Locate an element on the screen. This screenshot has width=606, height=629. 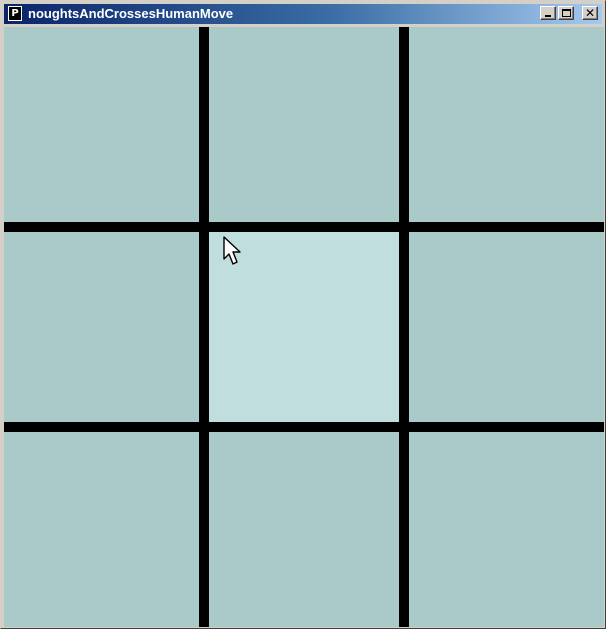
title-bar: P noughtsAndCrossesHumanMove ✕ is located at coordinates (303, 14).